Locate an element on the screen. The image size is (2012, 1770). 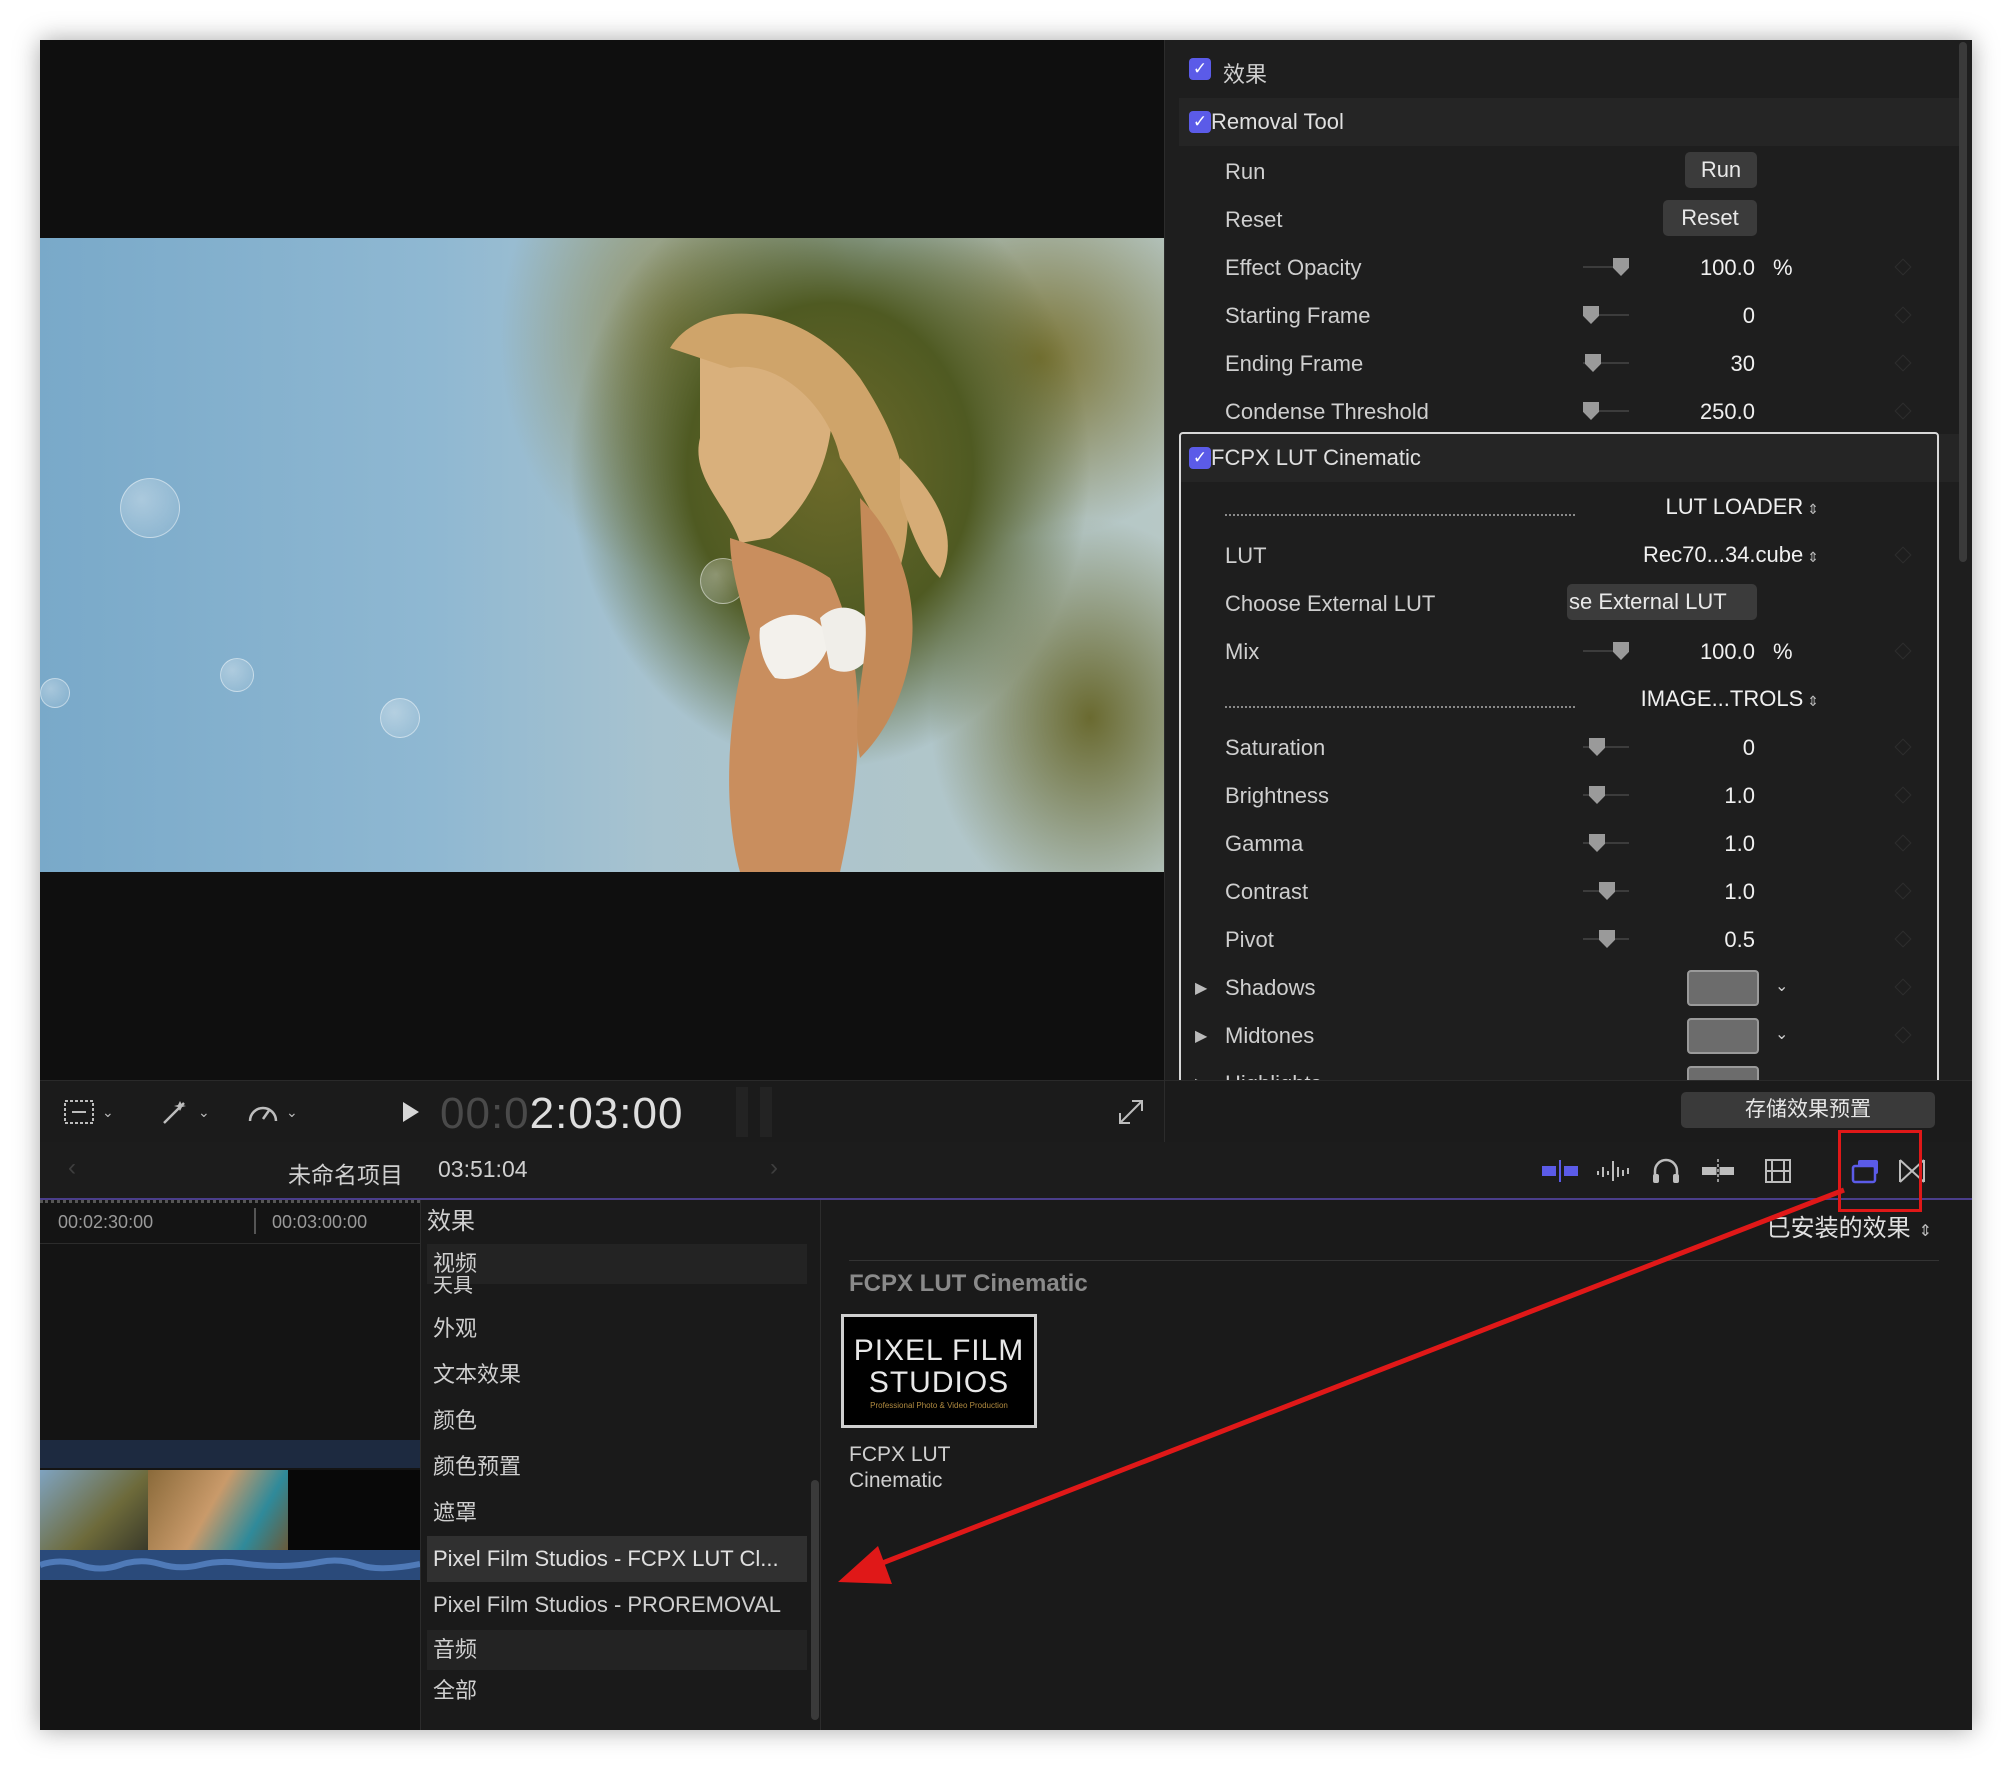
gamma-slider is located at coordinates (1606, 843).